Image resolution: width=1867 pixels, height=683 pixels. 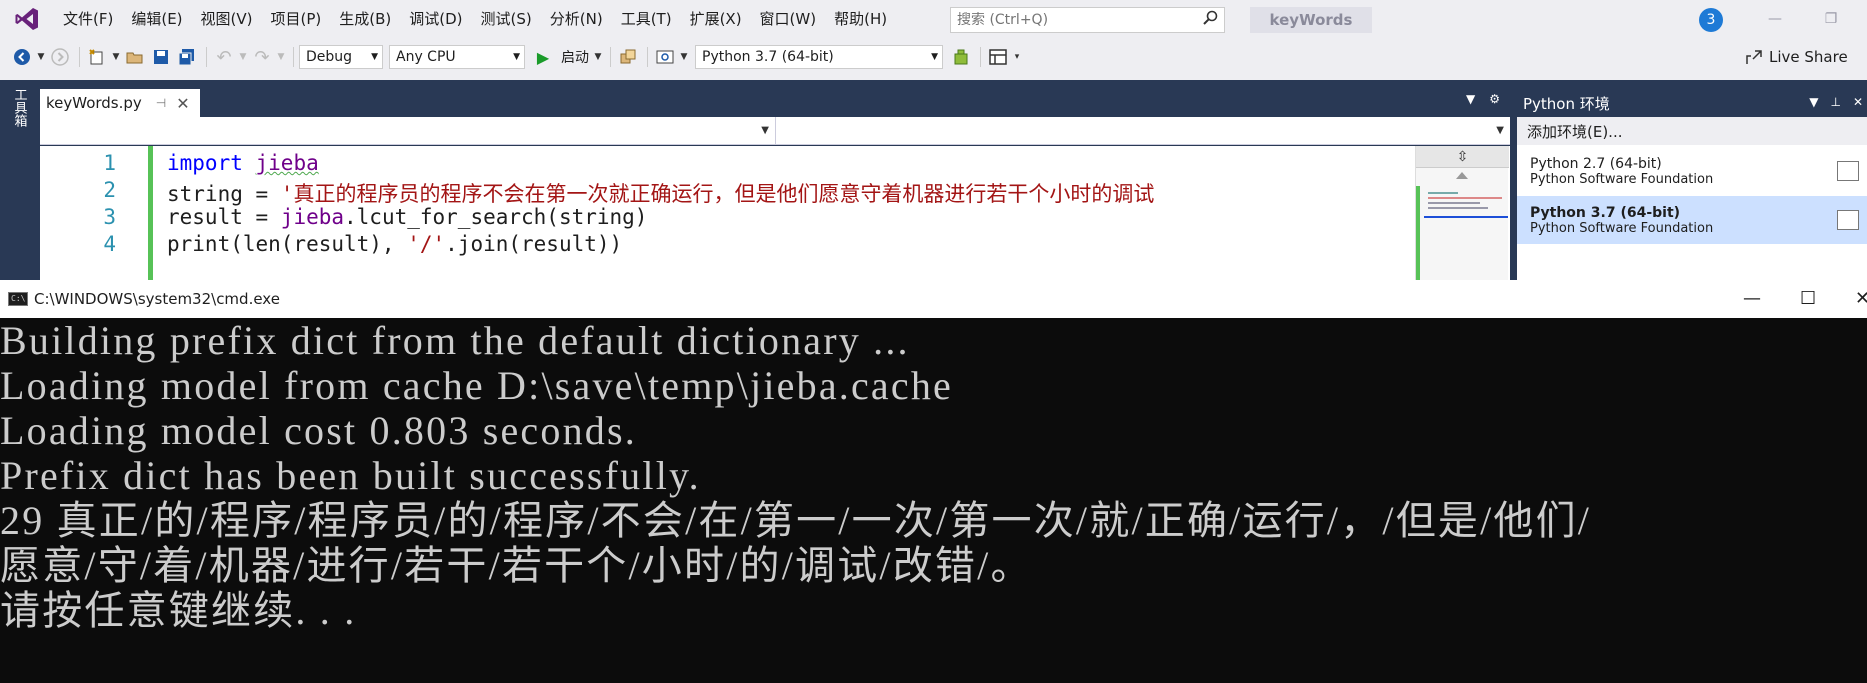 I want to click on maximize-icon: ☐, so click(x=1808, y=298).